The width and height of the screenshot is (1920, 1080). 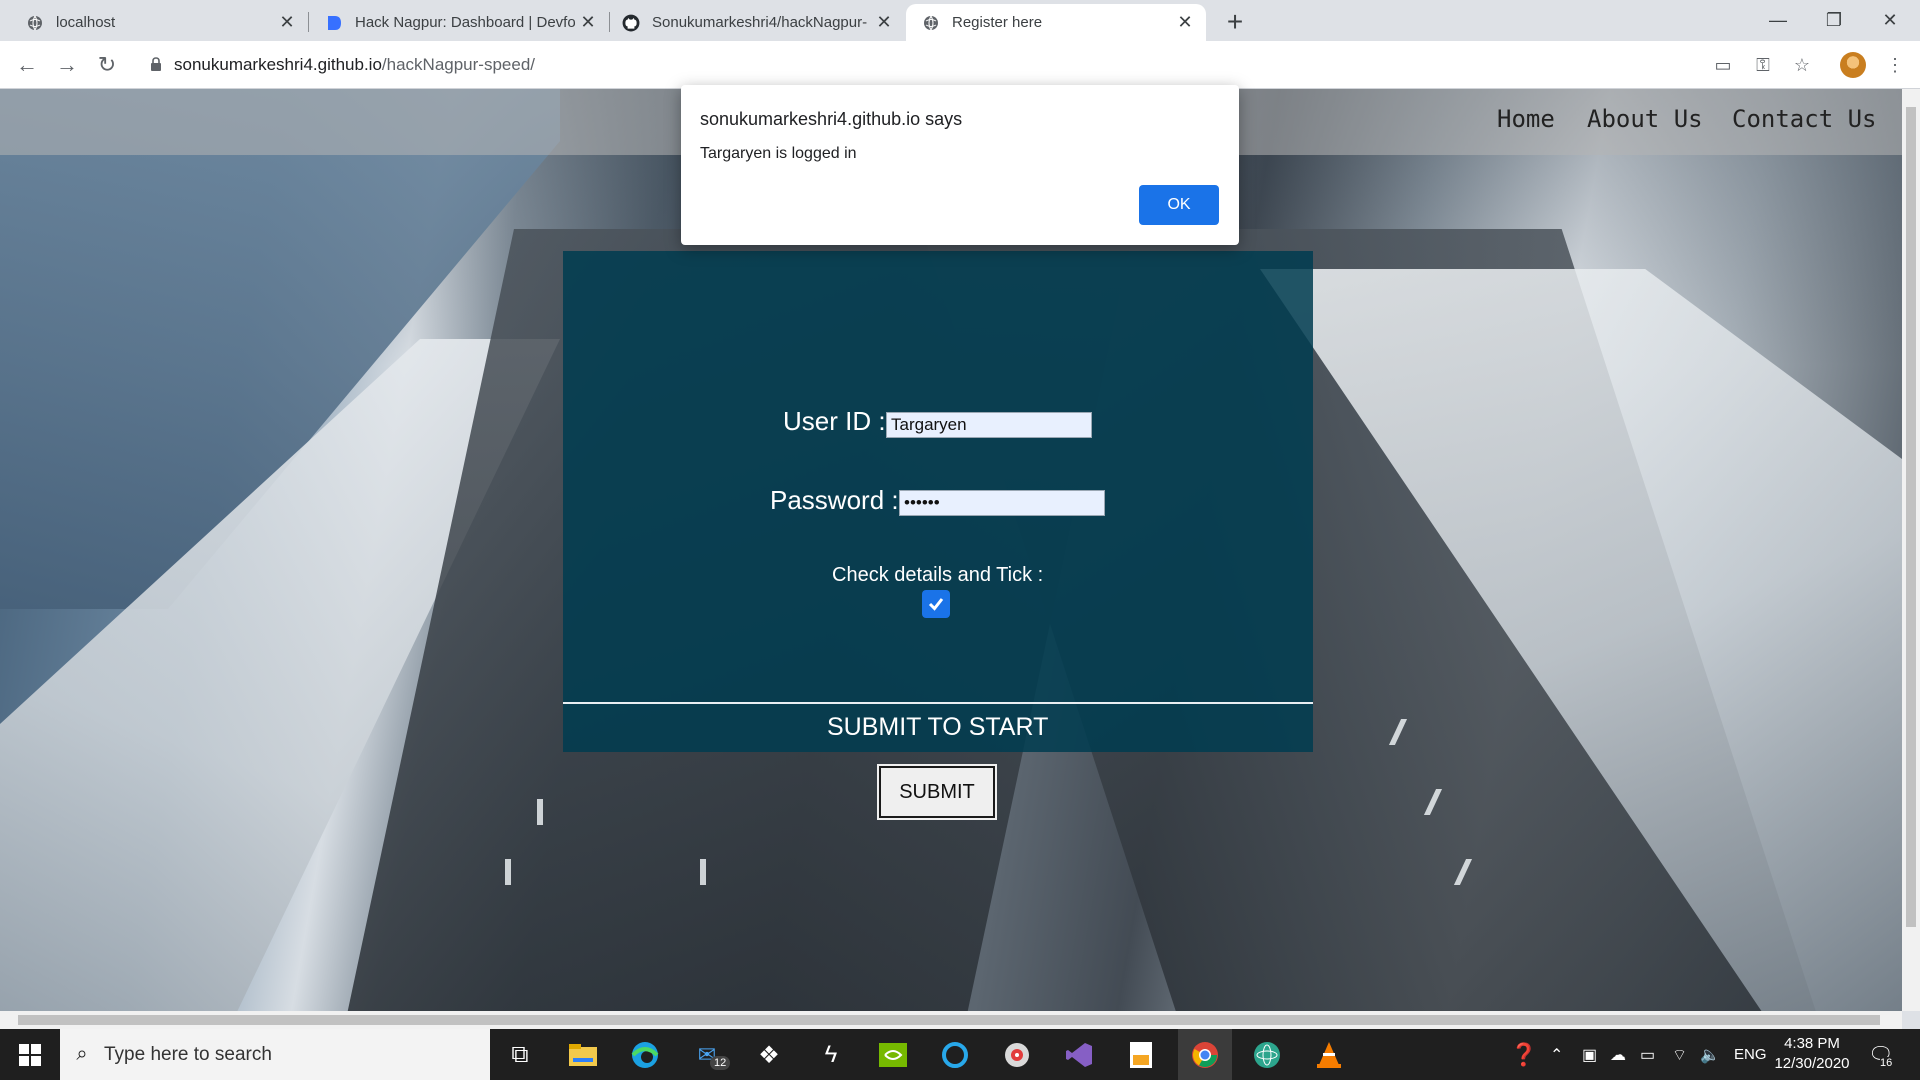 What do you see at coordinates (1804, 119) in the screenshot?
I see `nav-contact-us: Contact Us` at bounding box center [1804, 119].